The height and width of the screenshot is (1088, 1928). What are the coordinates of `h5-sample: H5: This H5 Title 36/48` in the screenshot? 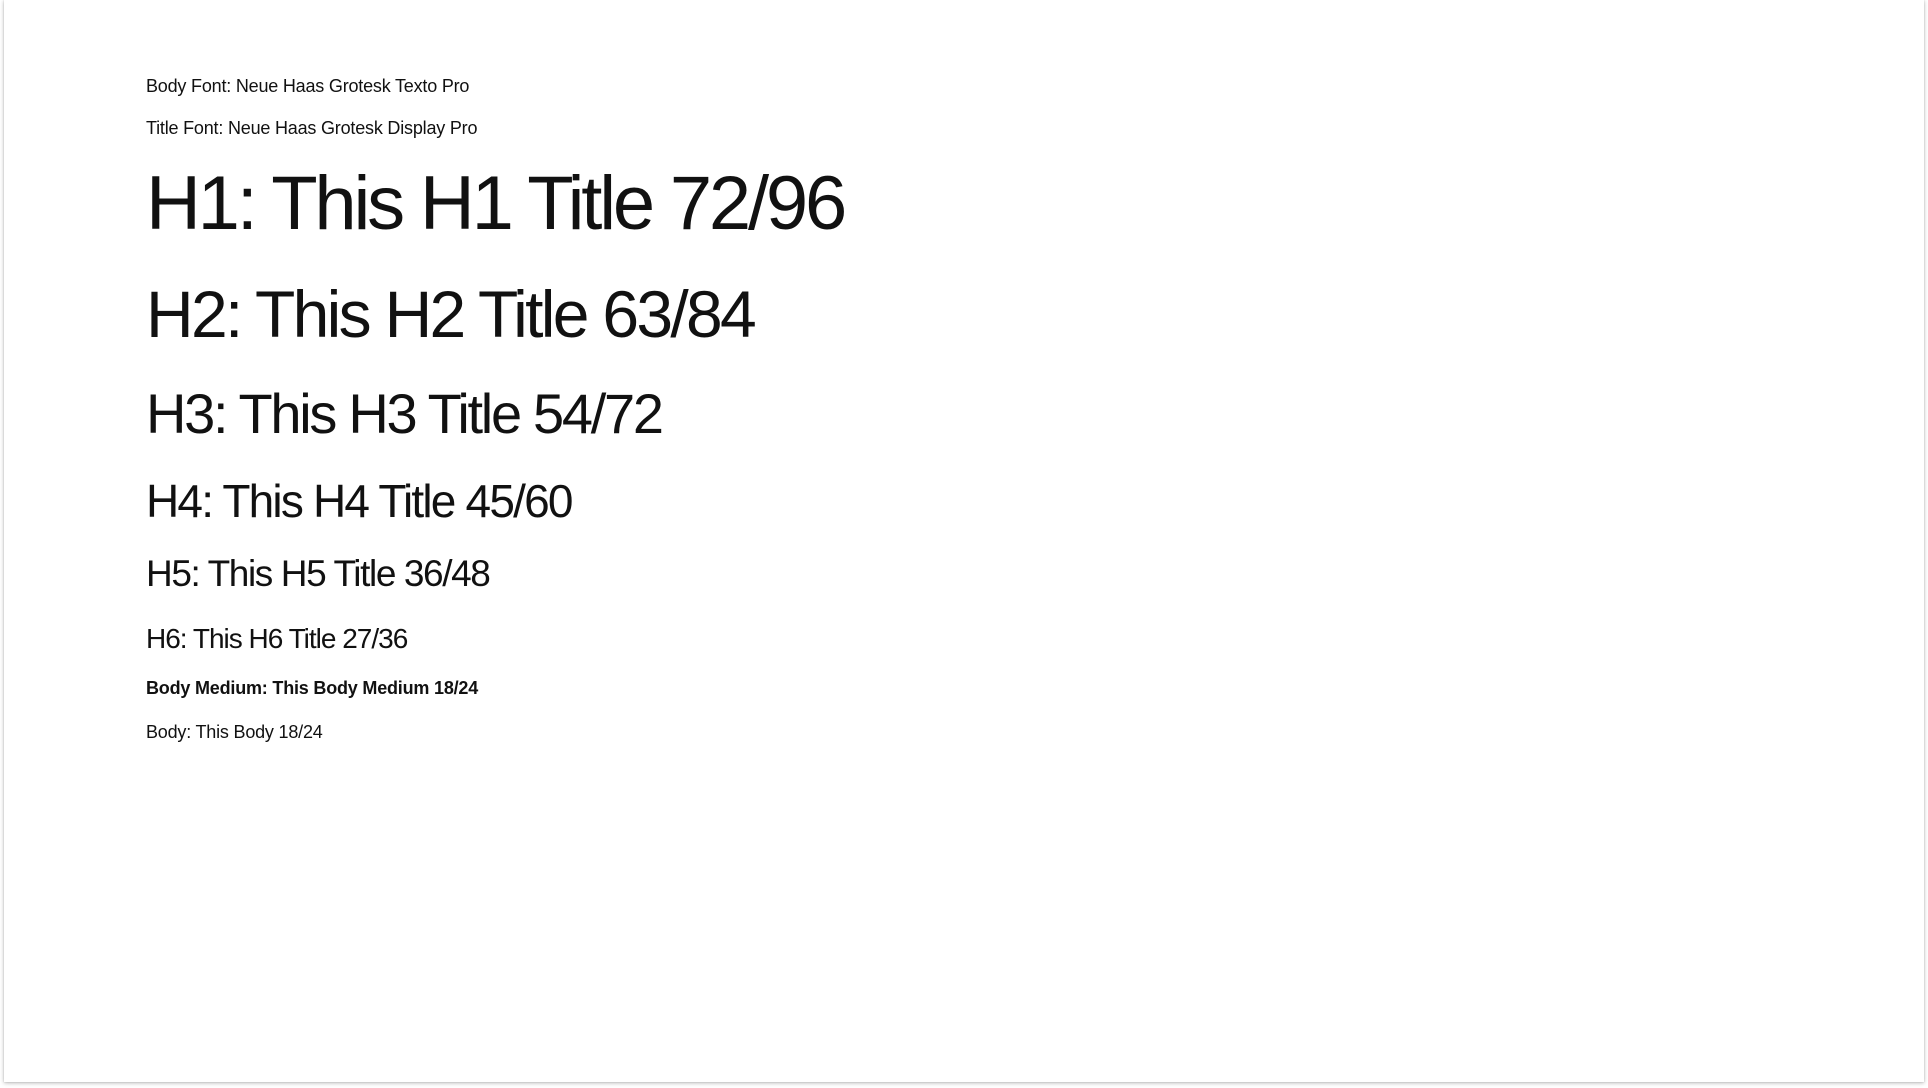 It's located at (318, 573).